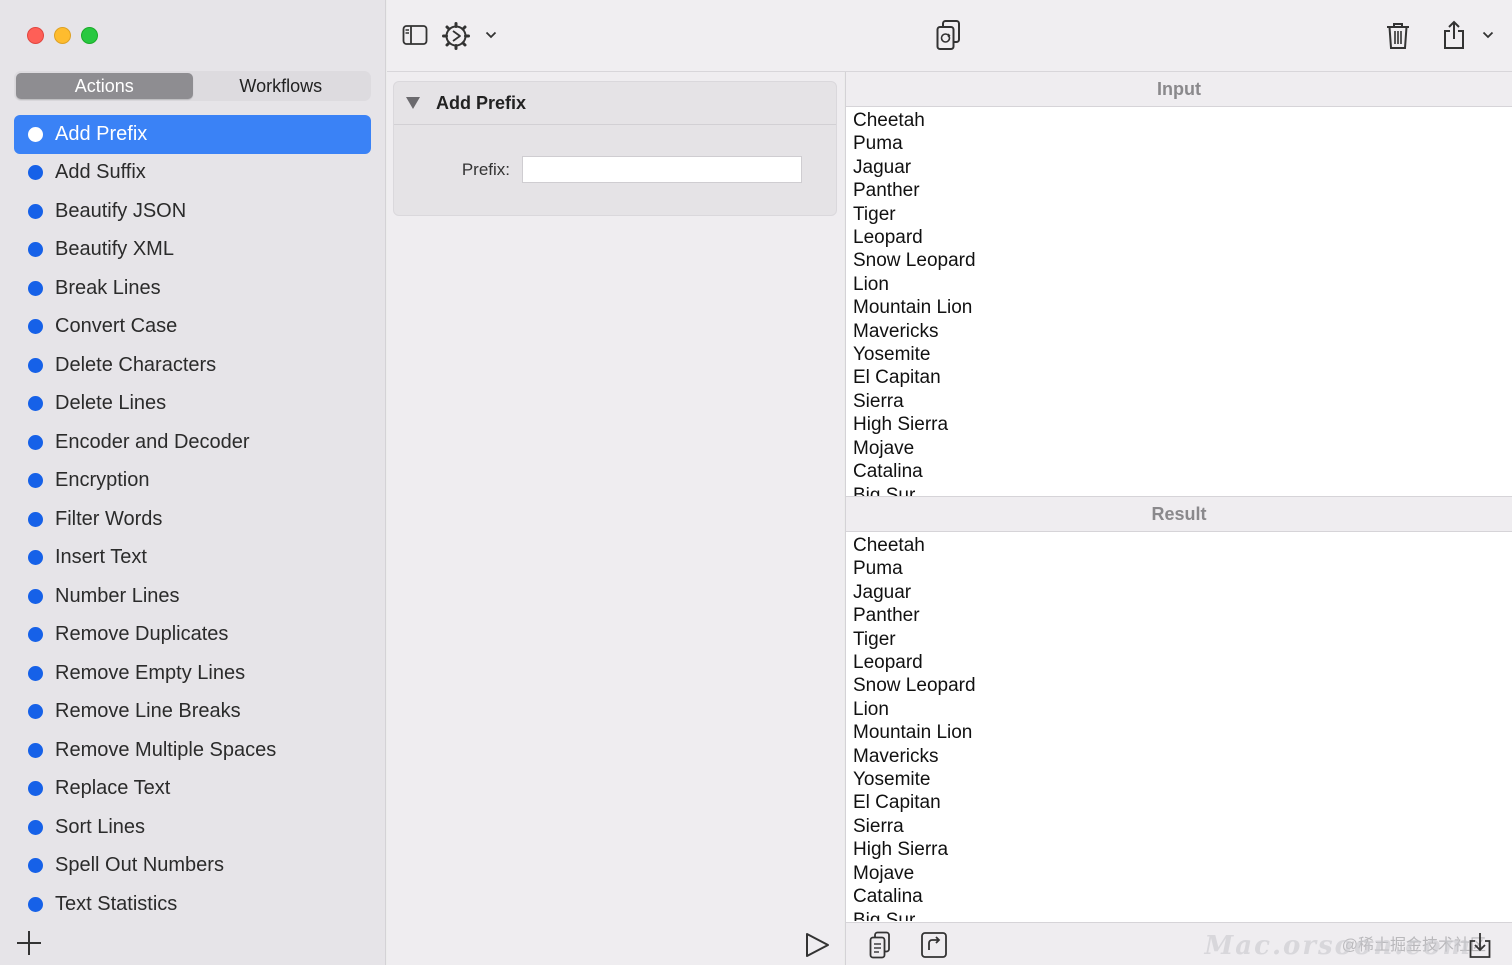 This screenshot has width=1512, height=965. Describe the element at coordinates (913, 308) in the screenshot. I see `input-line: Mountain Lion` at that location.